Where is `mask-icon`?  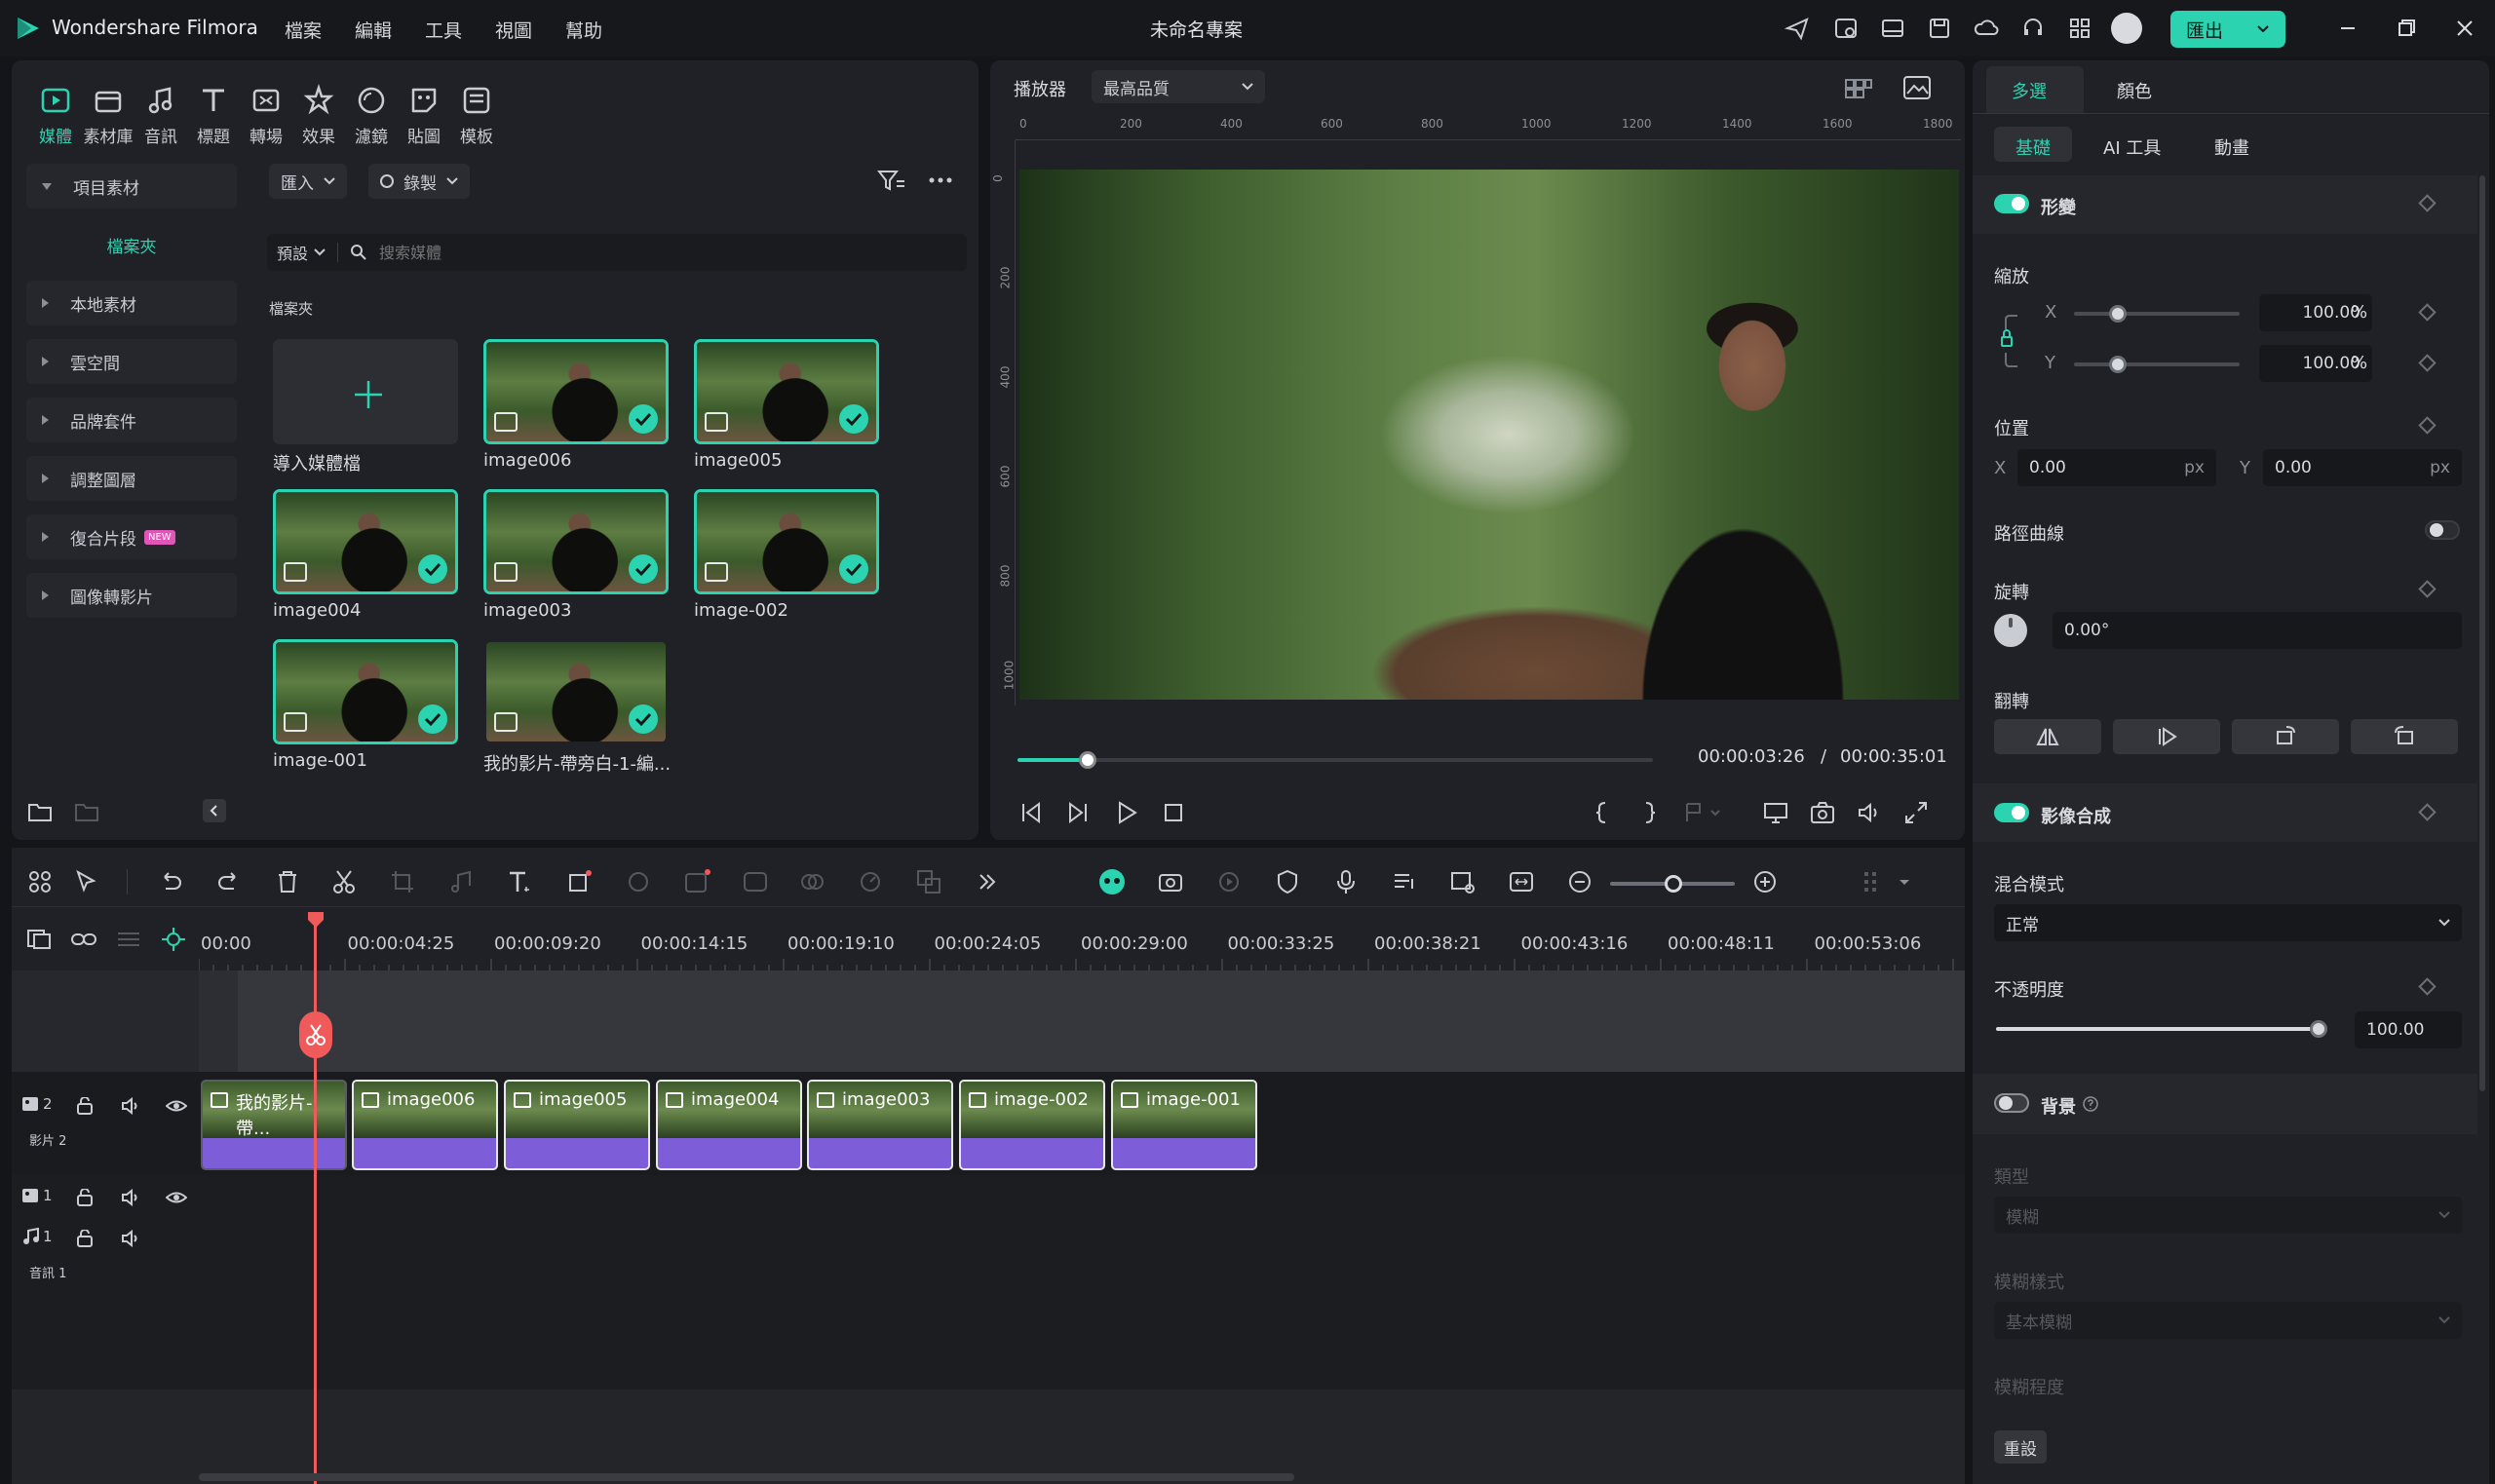 mask-icon is located at coordinates (811, 881).